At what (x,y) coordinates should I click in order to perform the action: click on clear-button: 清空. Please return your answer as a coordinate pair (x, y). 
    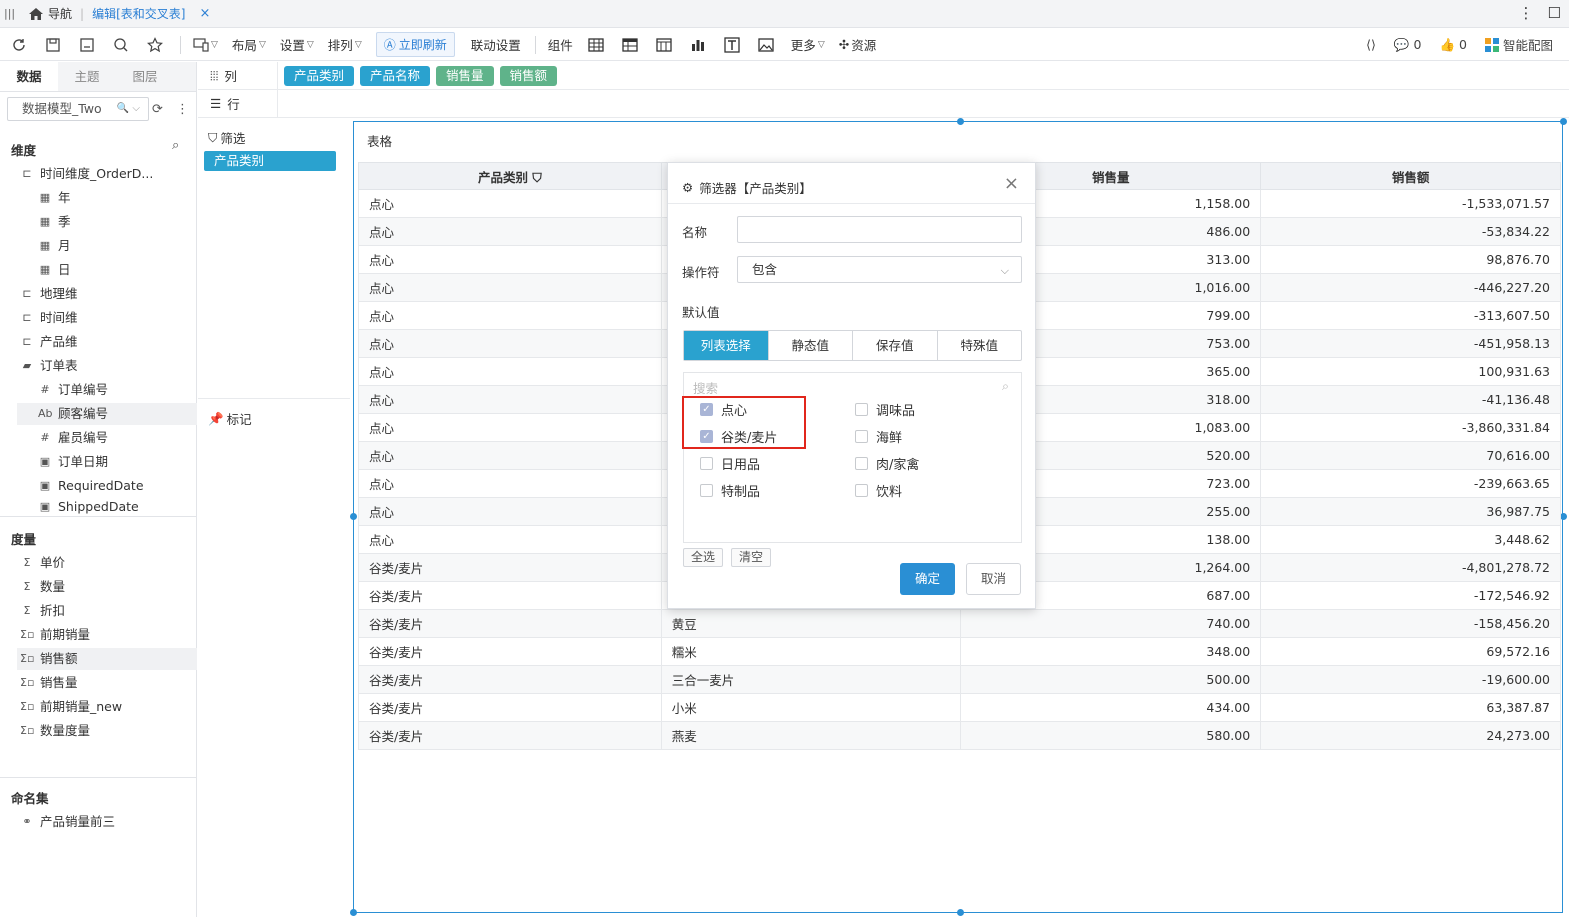
    Looking at the image, I should click on (751, 557).